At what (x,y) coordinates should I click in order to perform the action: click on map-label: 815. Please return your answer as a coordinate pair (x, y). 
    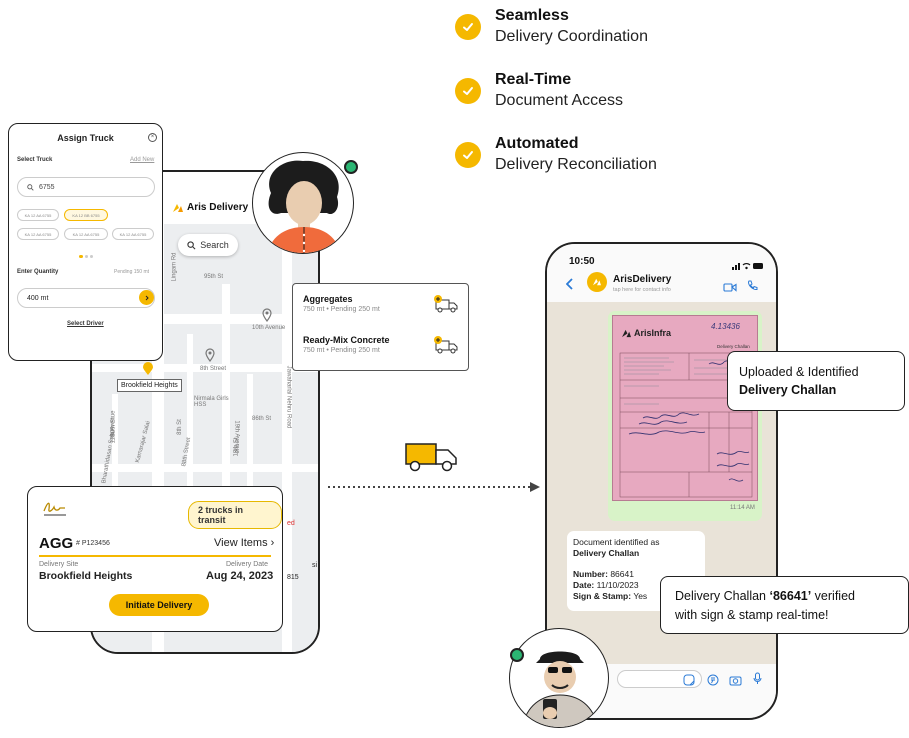
    Looking at the image, I should click on (293, 577).